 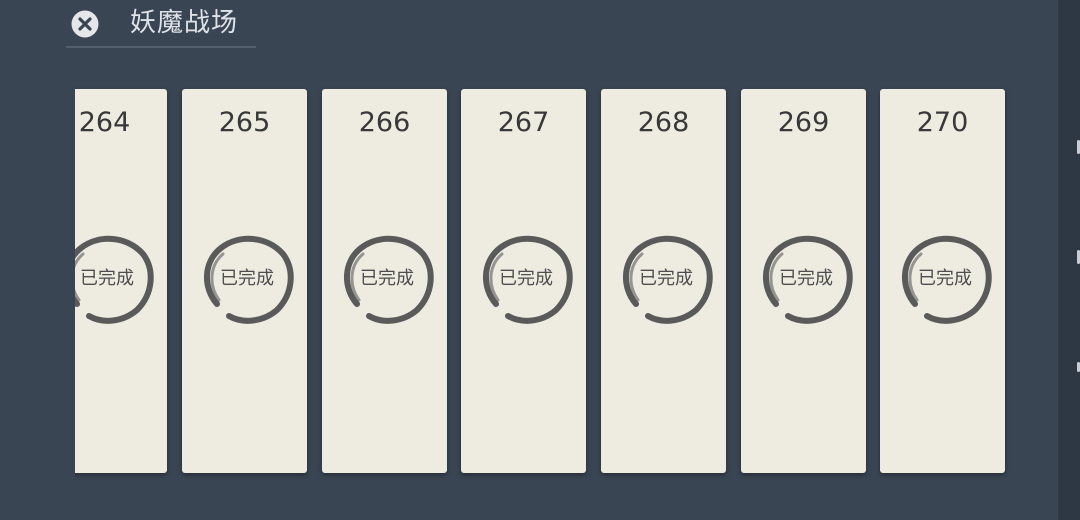 I want to click on stage-number: 266, so click(x=384, y=122).